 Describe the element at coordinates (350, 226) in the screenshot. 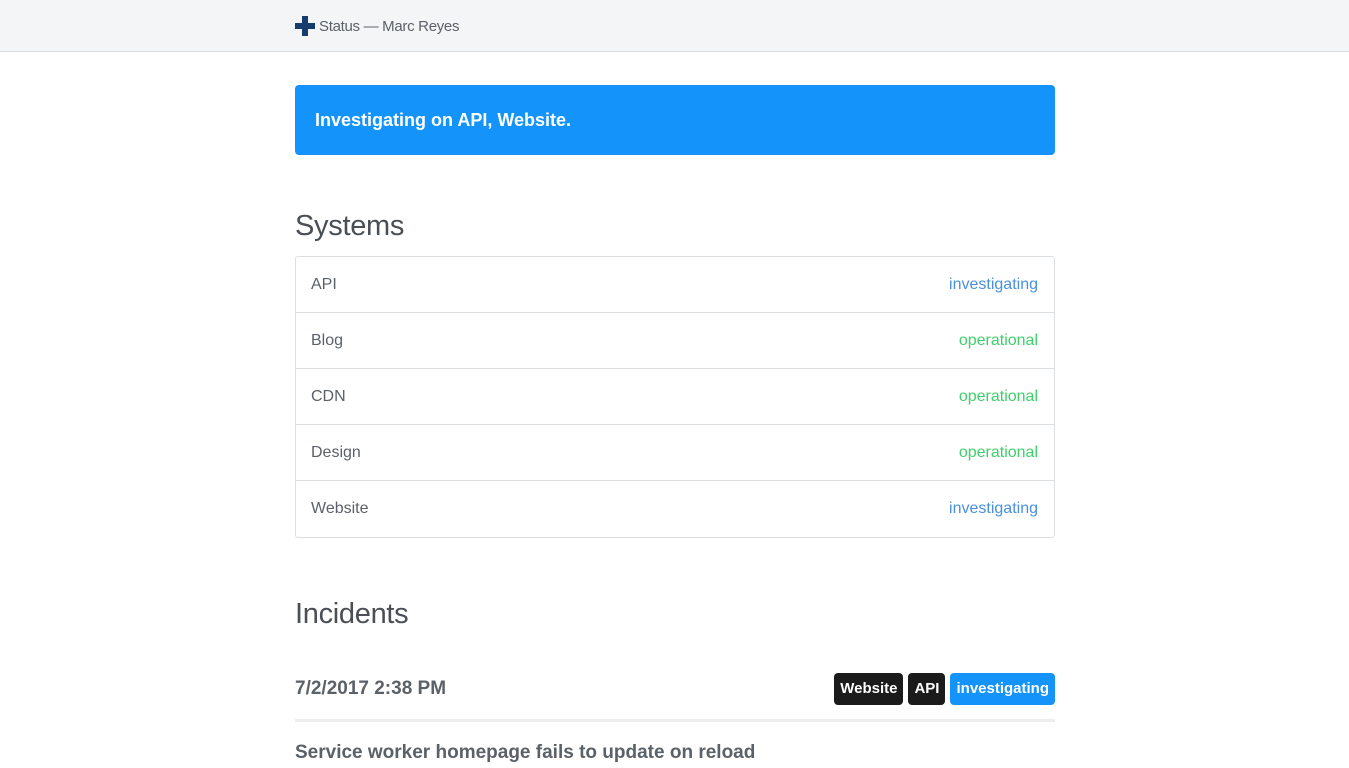

I see `systems-heading: Systems` at that location.